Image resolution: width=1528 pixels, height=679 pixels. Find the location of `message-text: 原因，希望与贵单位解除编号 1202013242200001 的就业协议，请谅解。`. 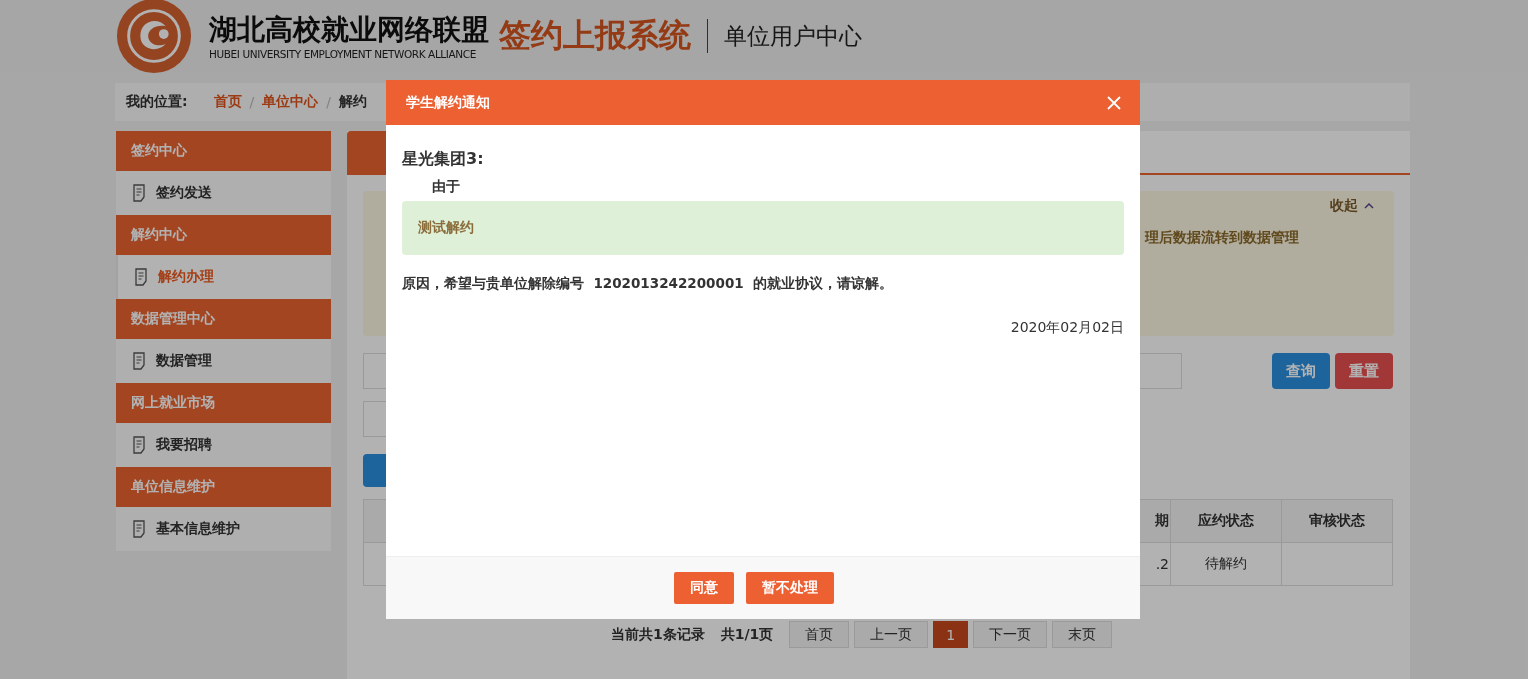

message-text: 原因，希望与贵单位解除编号 1202013242200001 的就业协议，请谅解。 is located at coordinates (648, 284).